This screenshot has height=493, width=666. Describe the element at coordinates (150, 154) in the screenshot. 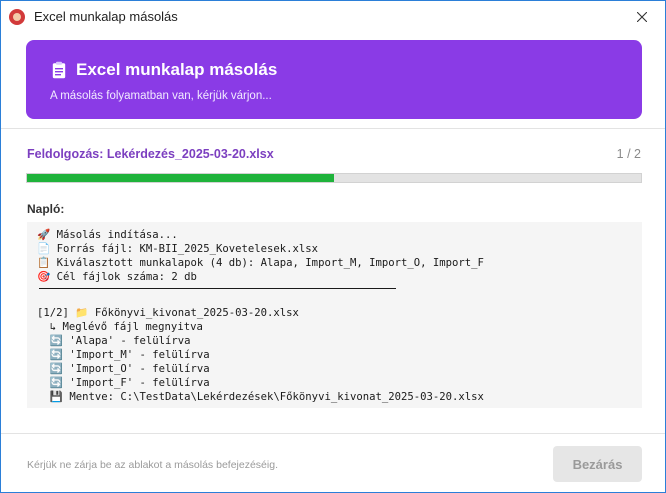

I see `processing-status: Feldolgozás: Lekérdezés_2025-03-20.xlsx` at that location.